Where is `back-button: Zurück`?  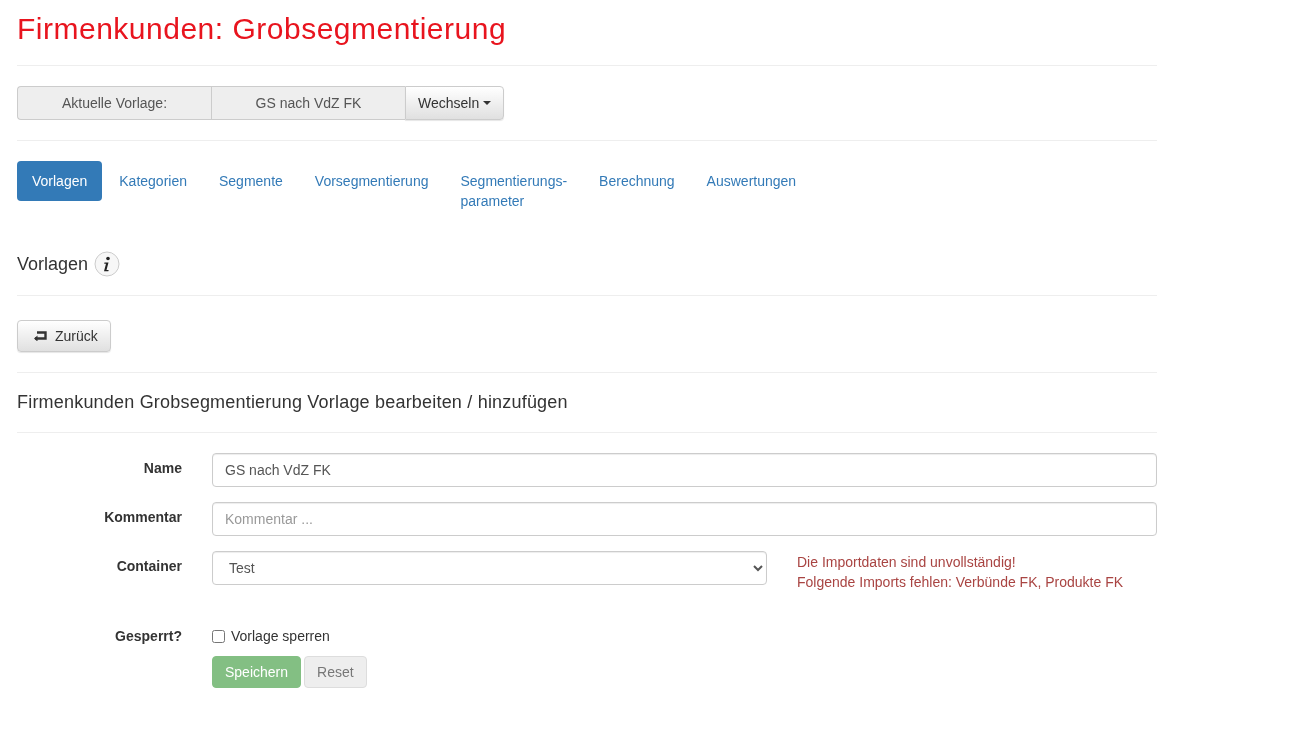 back-button: Zurück is located at coordinates (64, 336).